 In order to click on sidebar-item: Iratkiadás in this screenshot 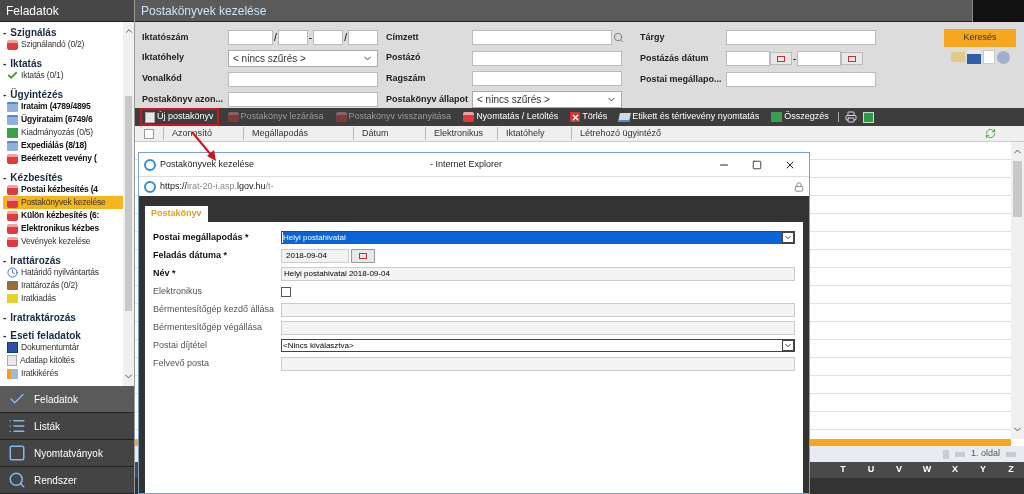, I will do `click(63, 298)`.